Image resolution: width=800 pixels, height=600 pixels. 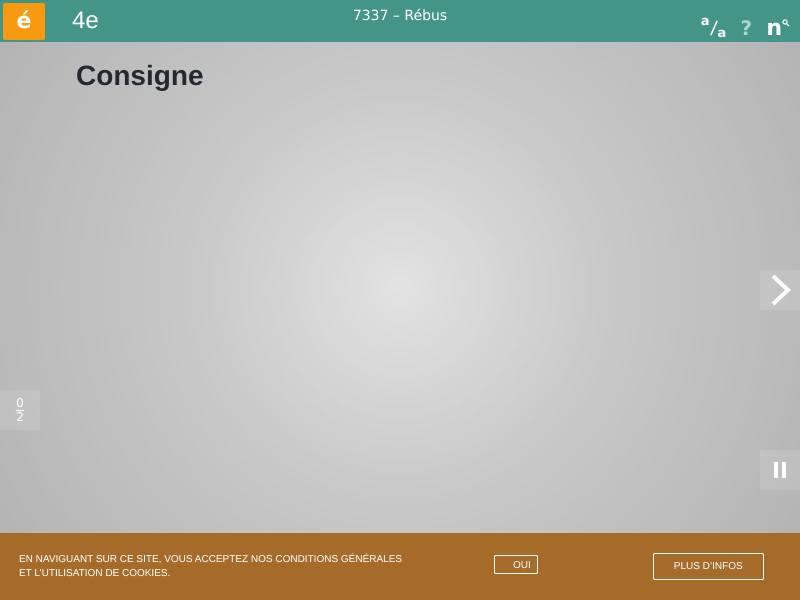 What do you see at coordinates (780, 470) in the screenshot?
I see `pause-button` at bounding box center [780, 470].